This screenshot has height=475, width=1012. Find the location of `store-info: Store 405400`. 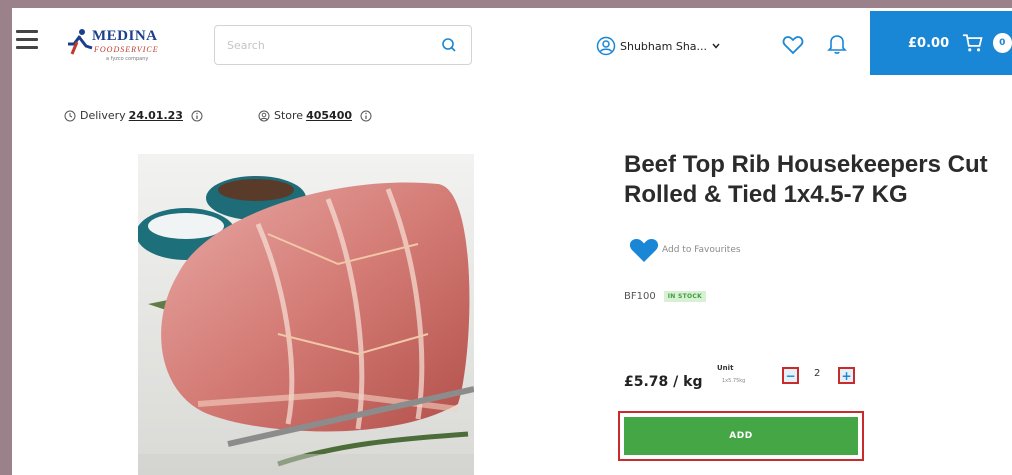

store-info: Store 405400 is located at coordinates (315, 115).